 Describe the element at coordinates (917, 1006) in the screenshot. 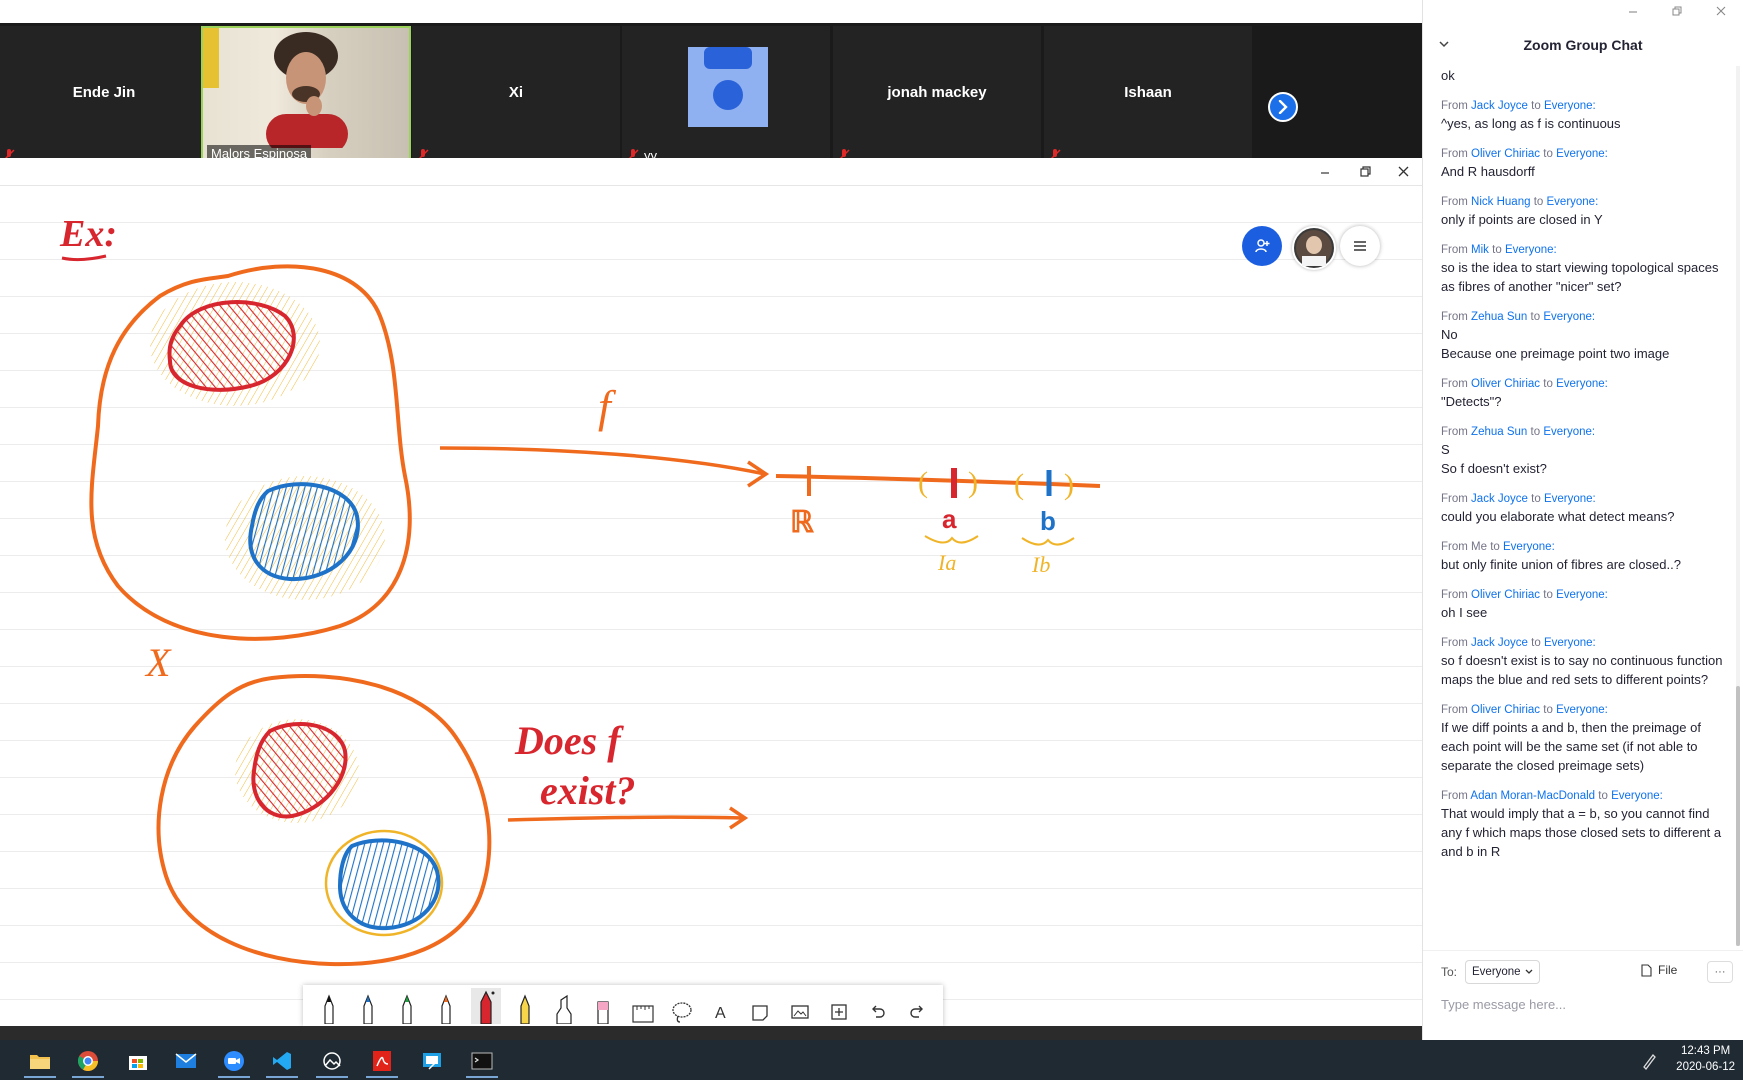

I see `redo-button` at that location.